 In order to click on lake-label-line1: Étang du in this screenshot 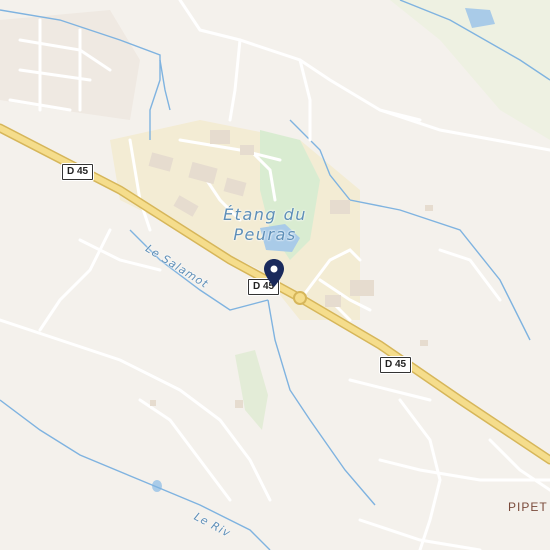, I will do `click(265, 214)`.